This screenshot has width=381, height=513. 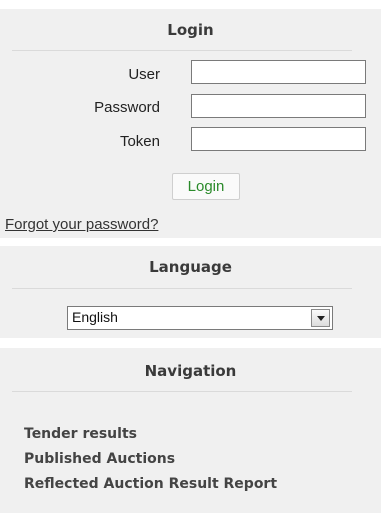 I want to click on login-divider, so click(x=182, y=50).